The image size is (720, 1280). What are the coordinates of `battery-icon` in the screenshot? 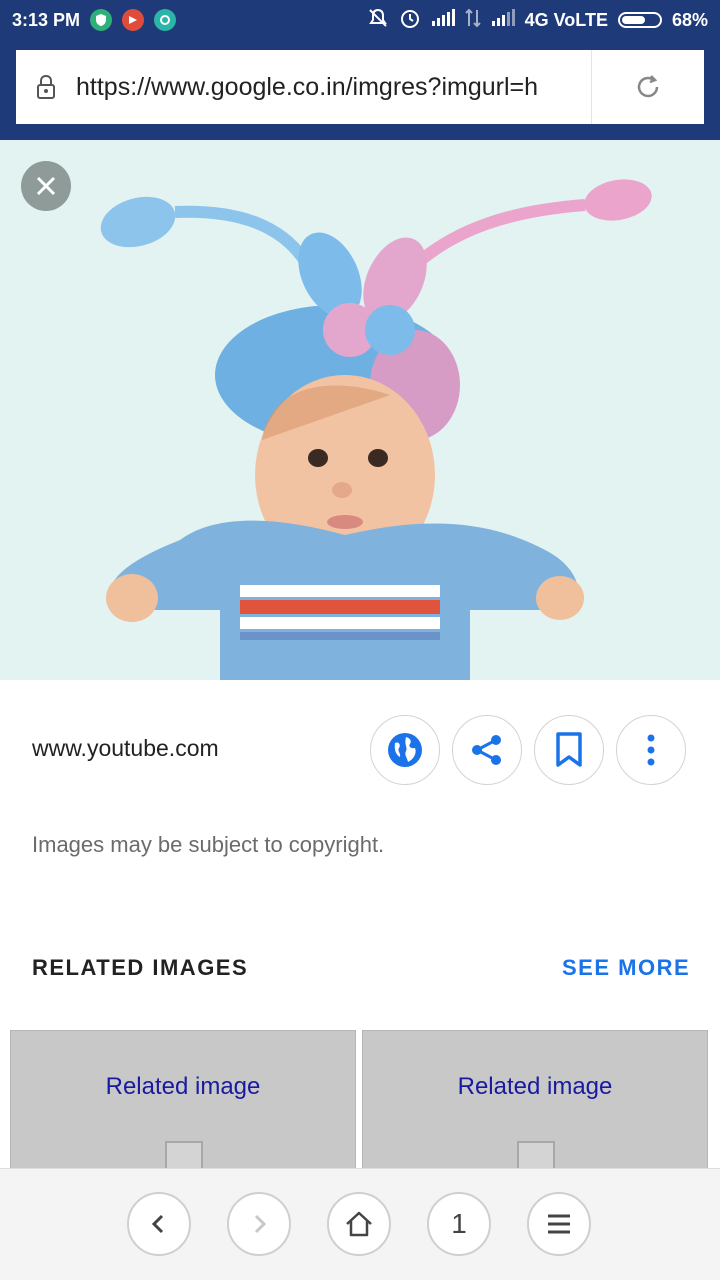 It's located at (639, 20).